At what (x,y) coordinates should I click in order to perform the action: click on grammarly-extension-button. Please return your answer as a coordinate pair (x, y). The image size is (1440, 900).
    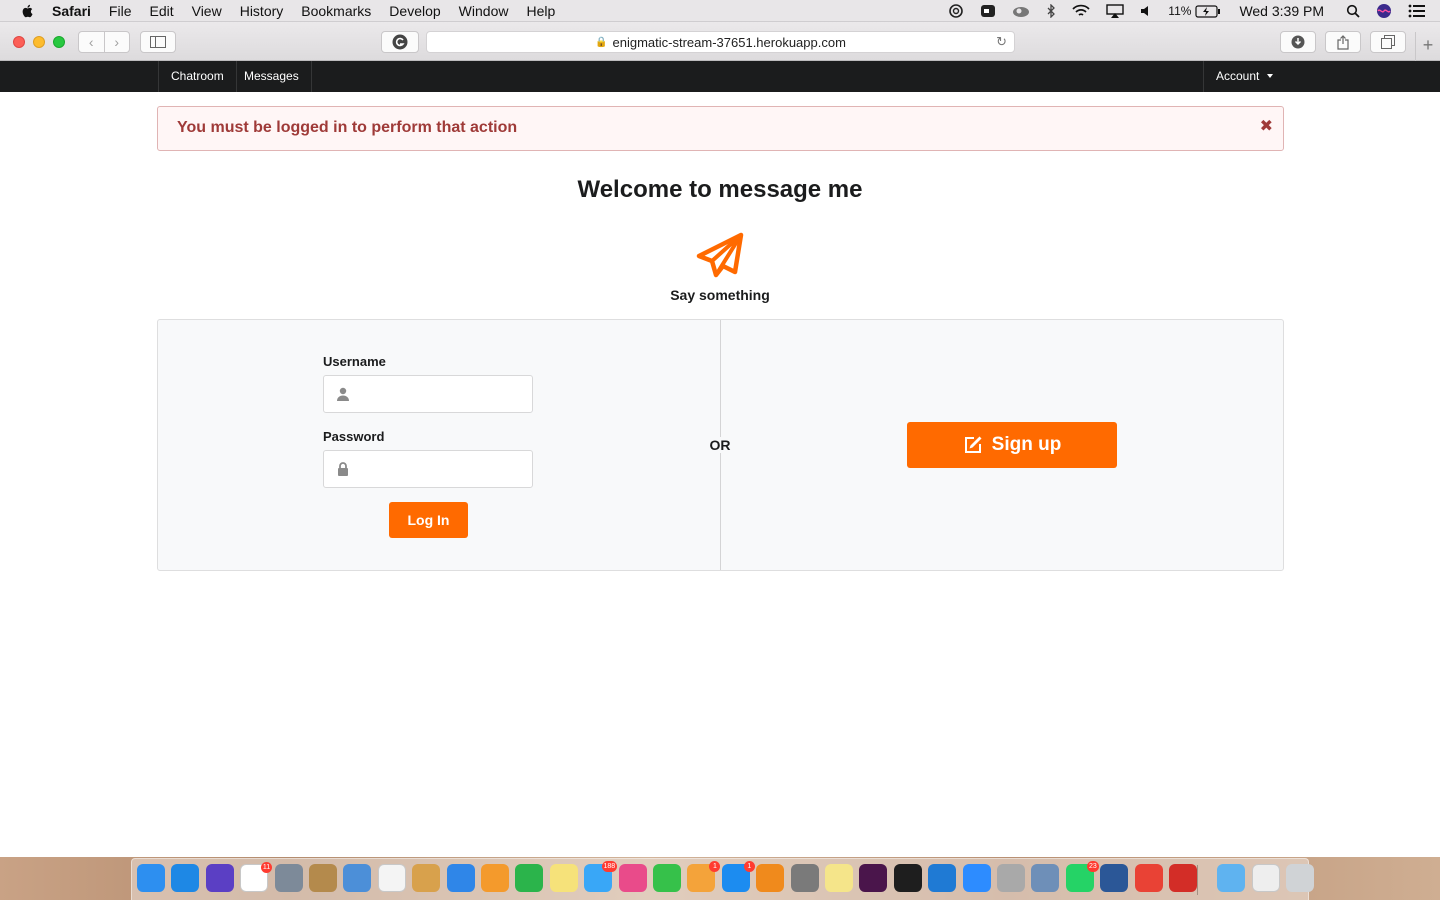
    Looking at the image, I should click on (400, 42).